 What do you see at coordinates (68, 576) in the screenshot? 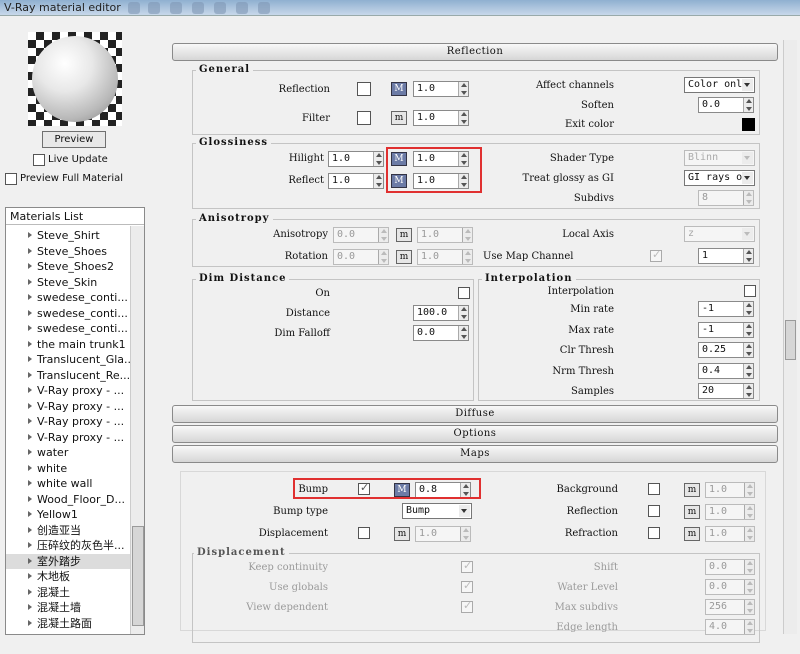
I see `material-list-item: 木地板` at bounding box center [68, 576].